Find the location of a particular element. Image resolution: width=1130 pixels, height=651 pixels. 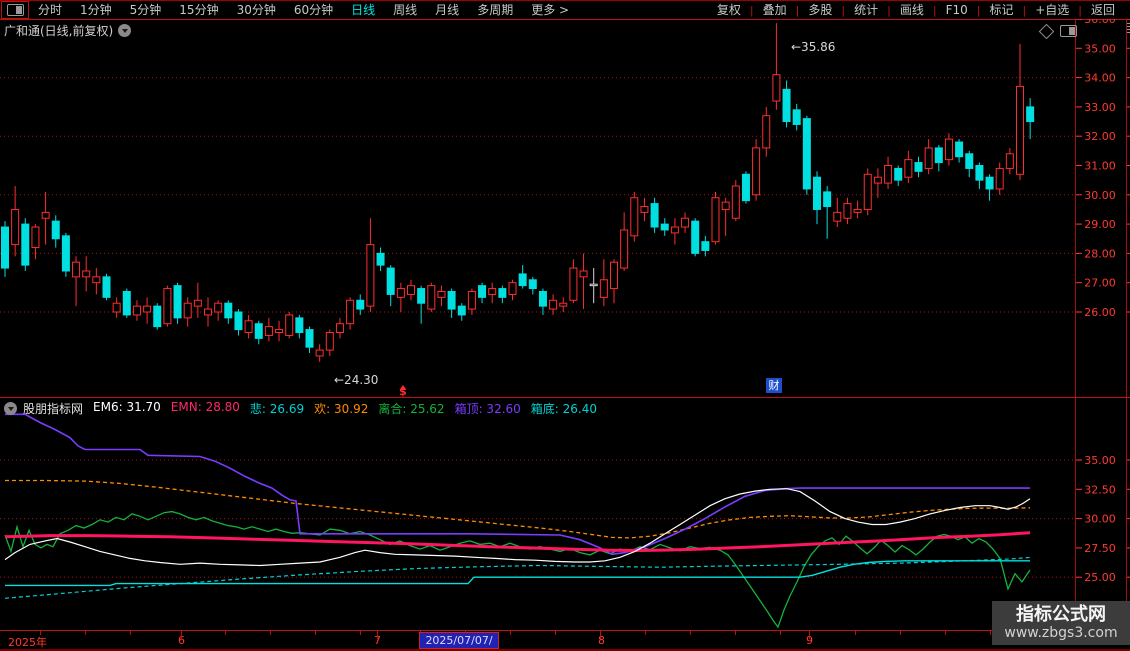

tool-item: +自选 is located at coordinates (1052, 10).